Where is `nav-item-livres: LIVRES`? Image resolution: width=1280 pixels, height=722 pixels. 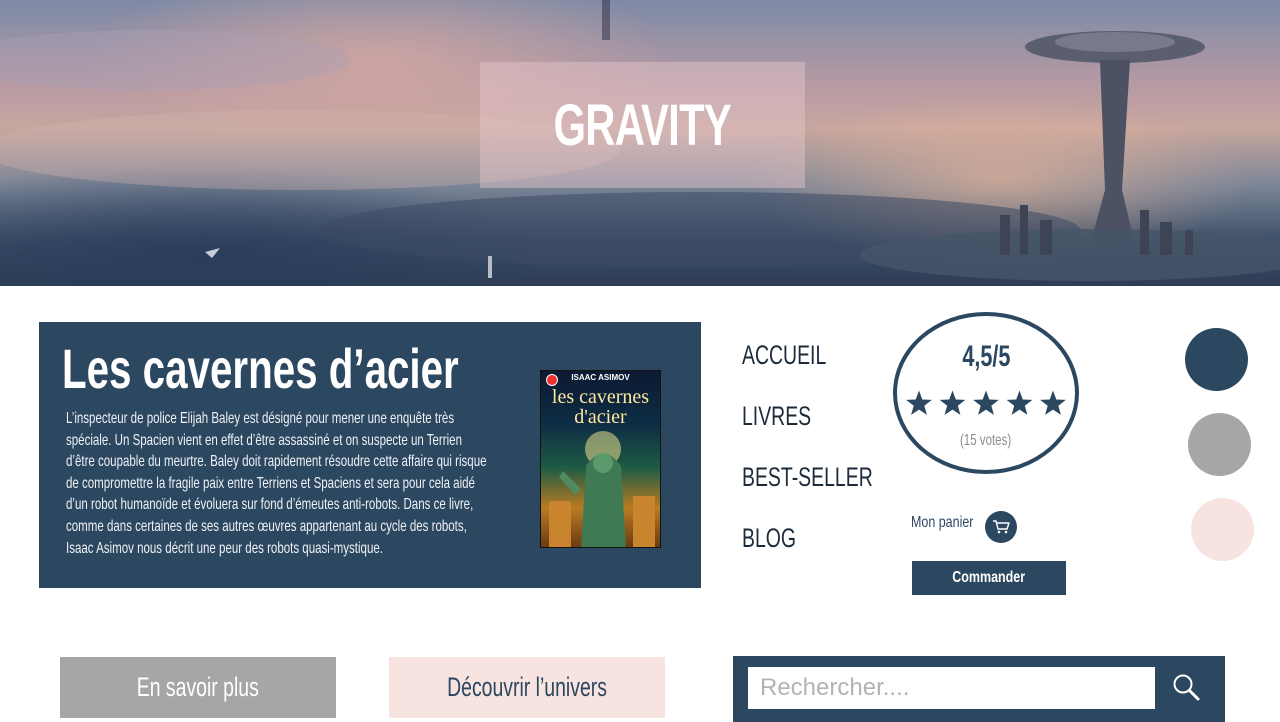 nav-item-livres: LIVRES is located at coordinates (807, 426).